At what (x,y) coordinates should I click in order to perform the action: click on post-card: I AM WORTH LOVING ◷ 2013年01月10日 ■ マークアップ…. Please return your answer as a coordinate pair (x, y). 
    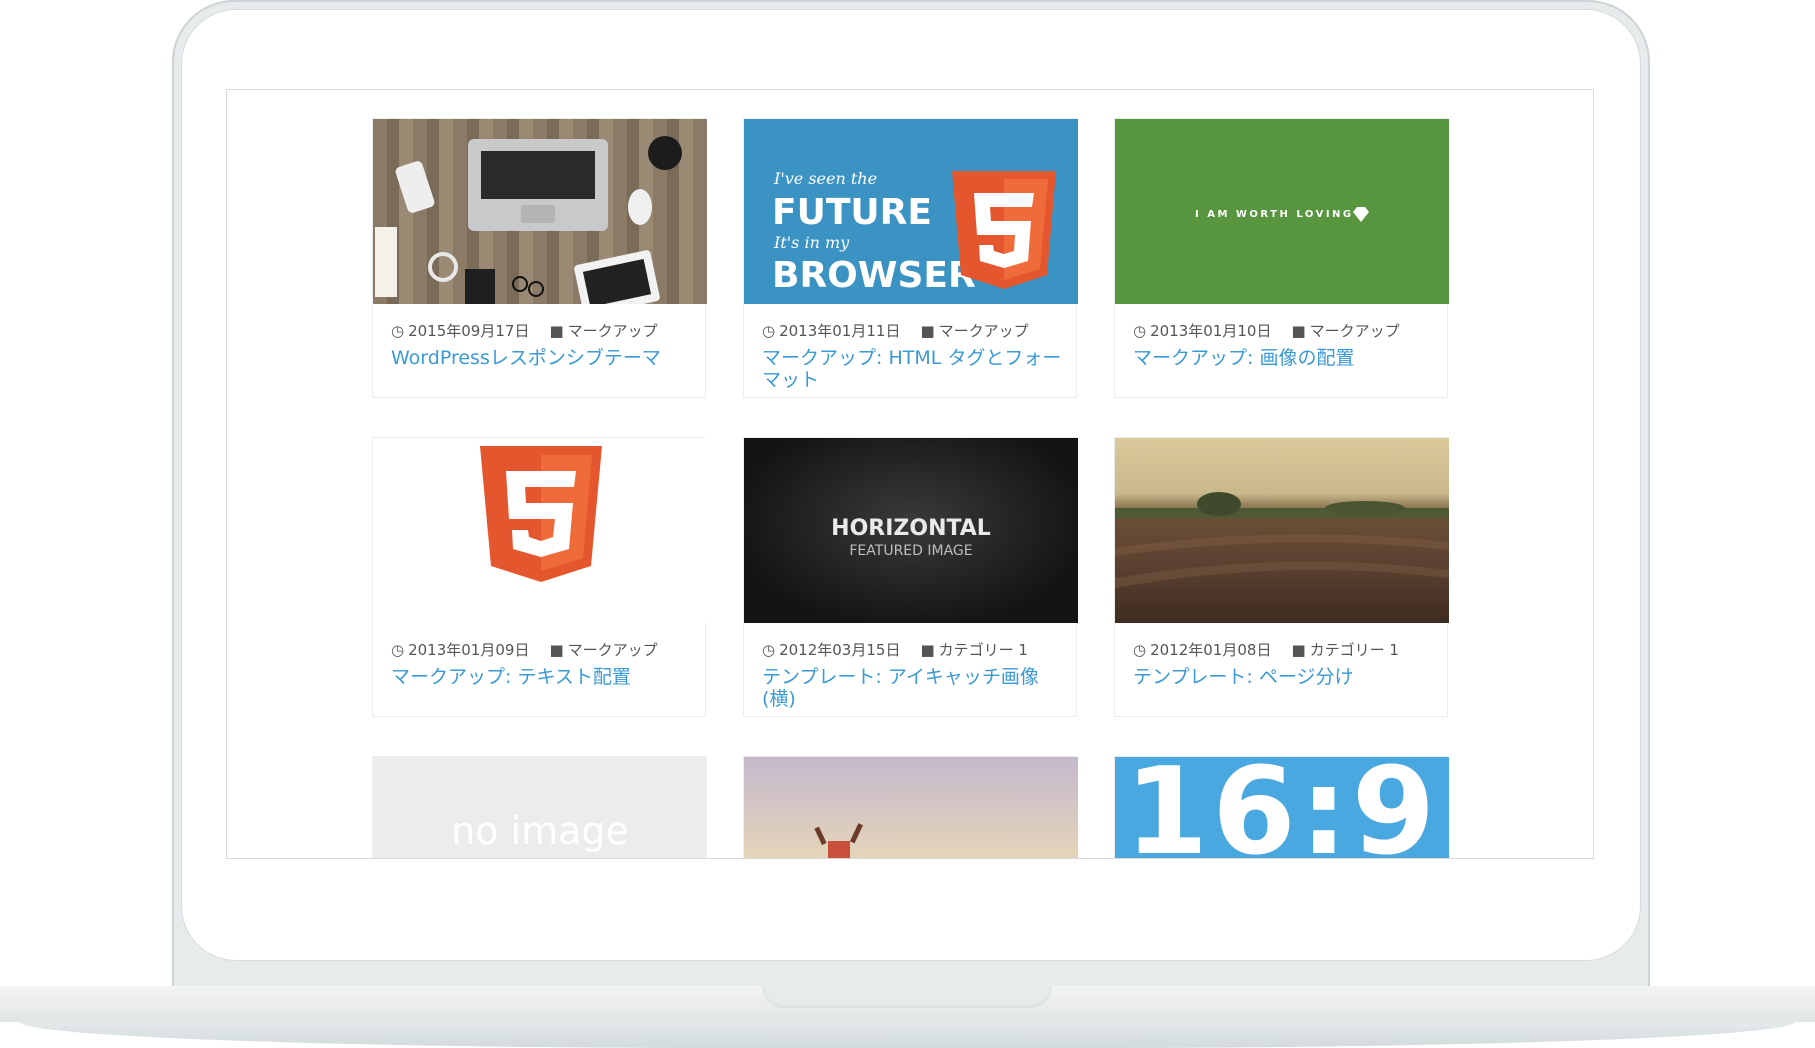
    Looking at the image, I should click on (1281, 258).